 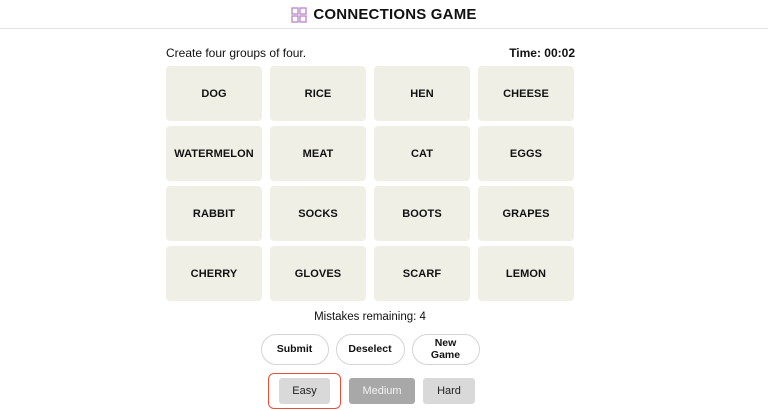 I want to click on grid-icon, so click(x=299, y=14).